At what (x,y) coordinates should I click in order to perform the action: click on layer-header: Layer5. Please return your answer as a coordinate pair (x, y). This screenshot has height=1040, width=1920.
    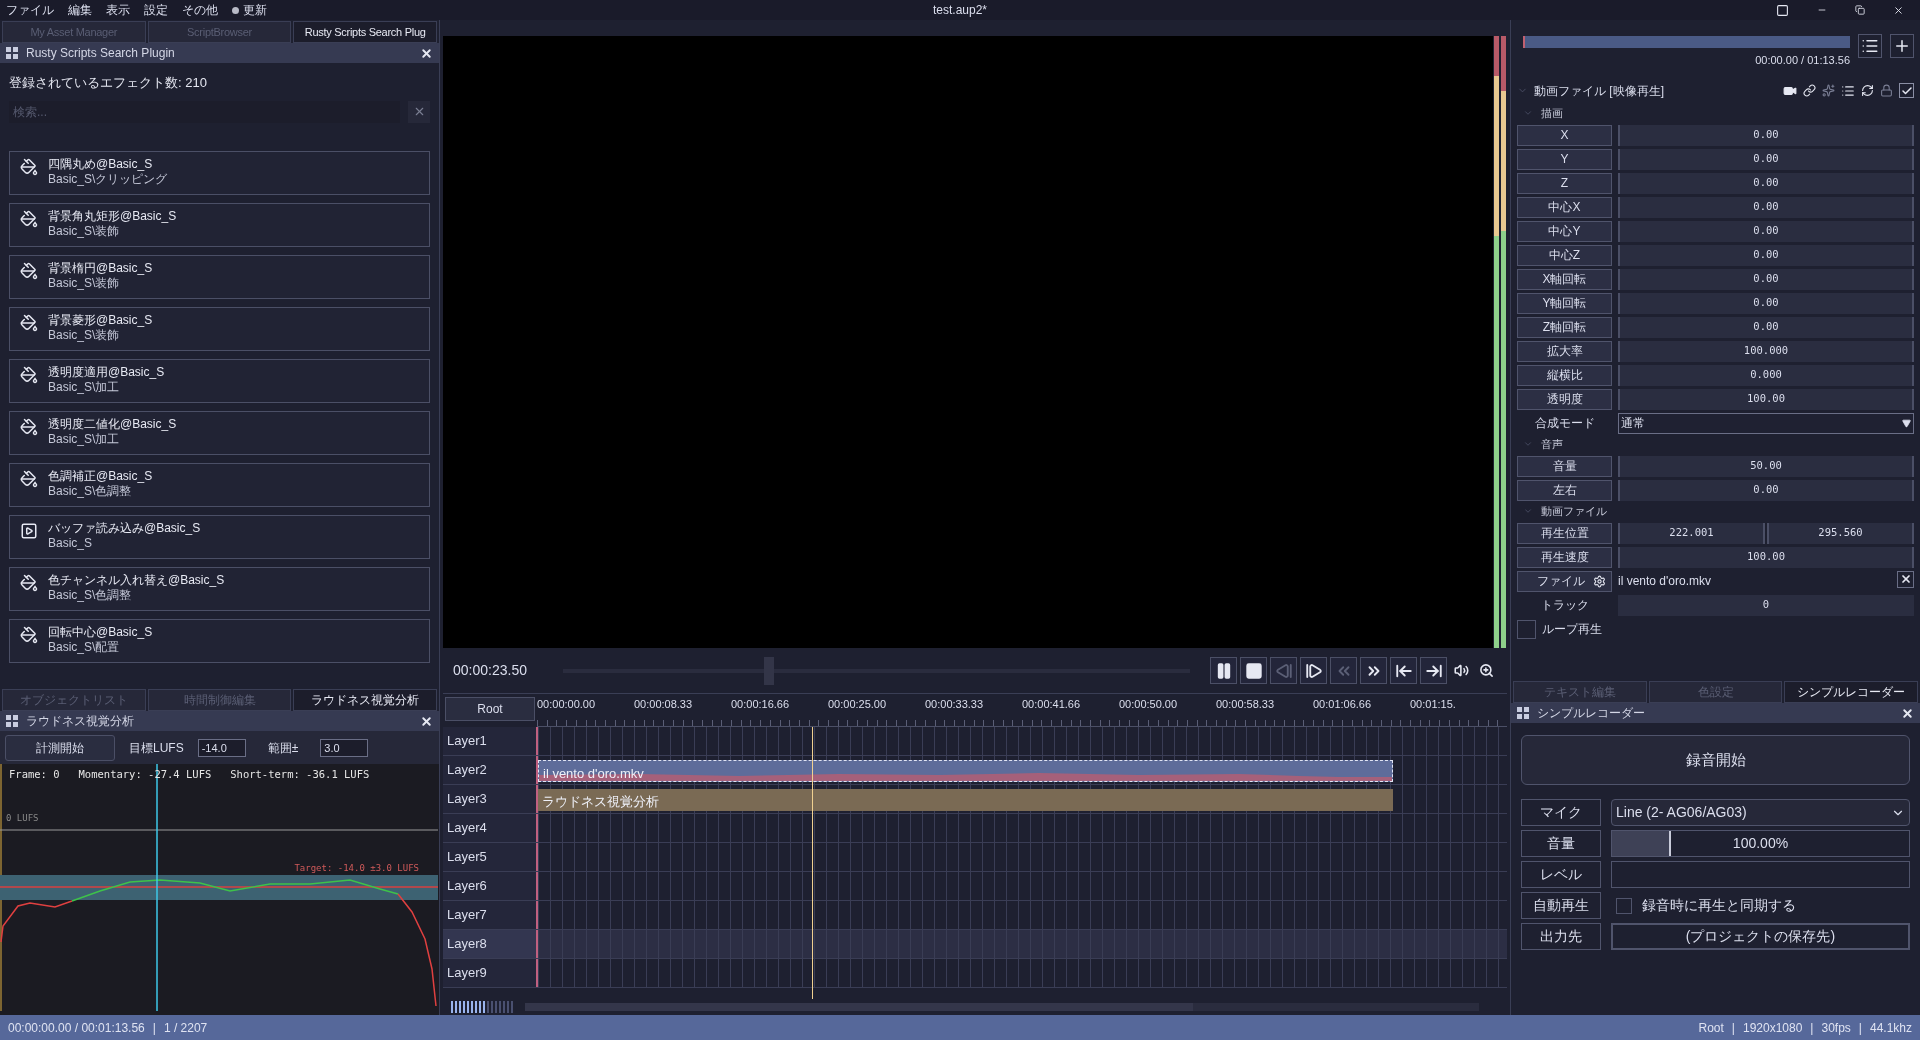
    Looking at the image, I should click on (490, 857).